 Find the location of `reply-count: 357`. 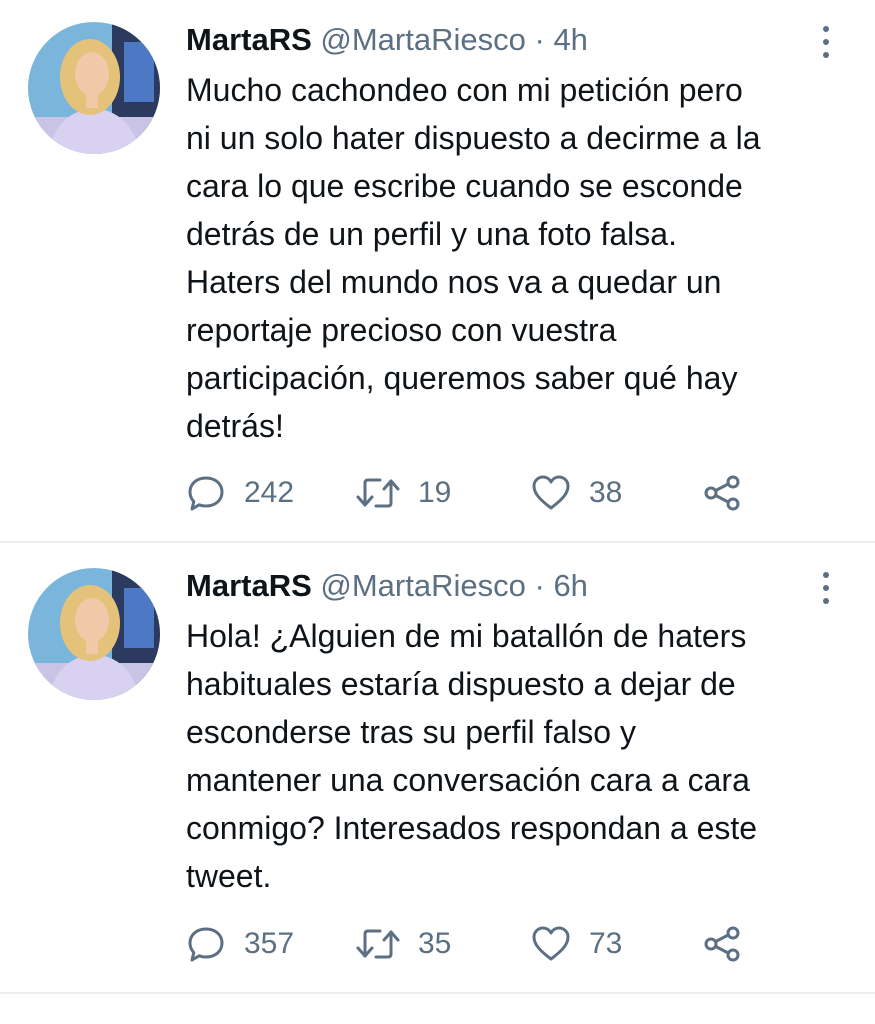

reply-count: 357 is located at coordinates (269, 943).